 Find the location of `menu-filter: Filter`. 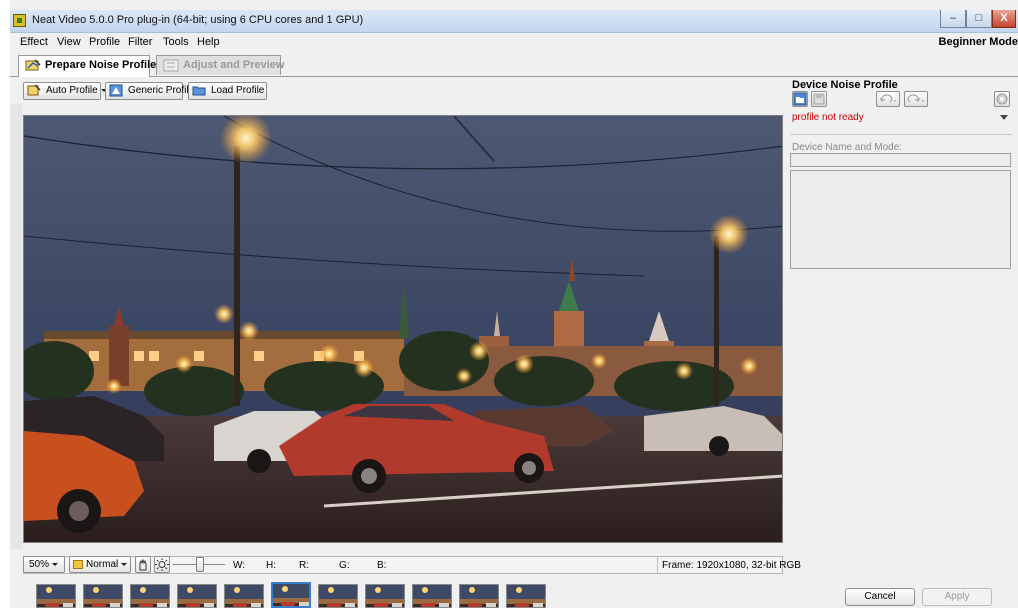

menu-filter: Filter is located at coordinates (140, 42).